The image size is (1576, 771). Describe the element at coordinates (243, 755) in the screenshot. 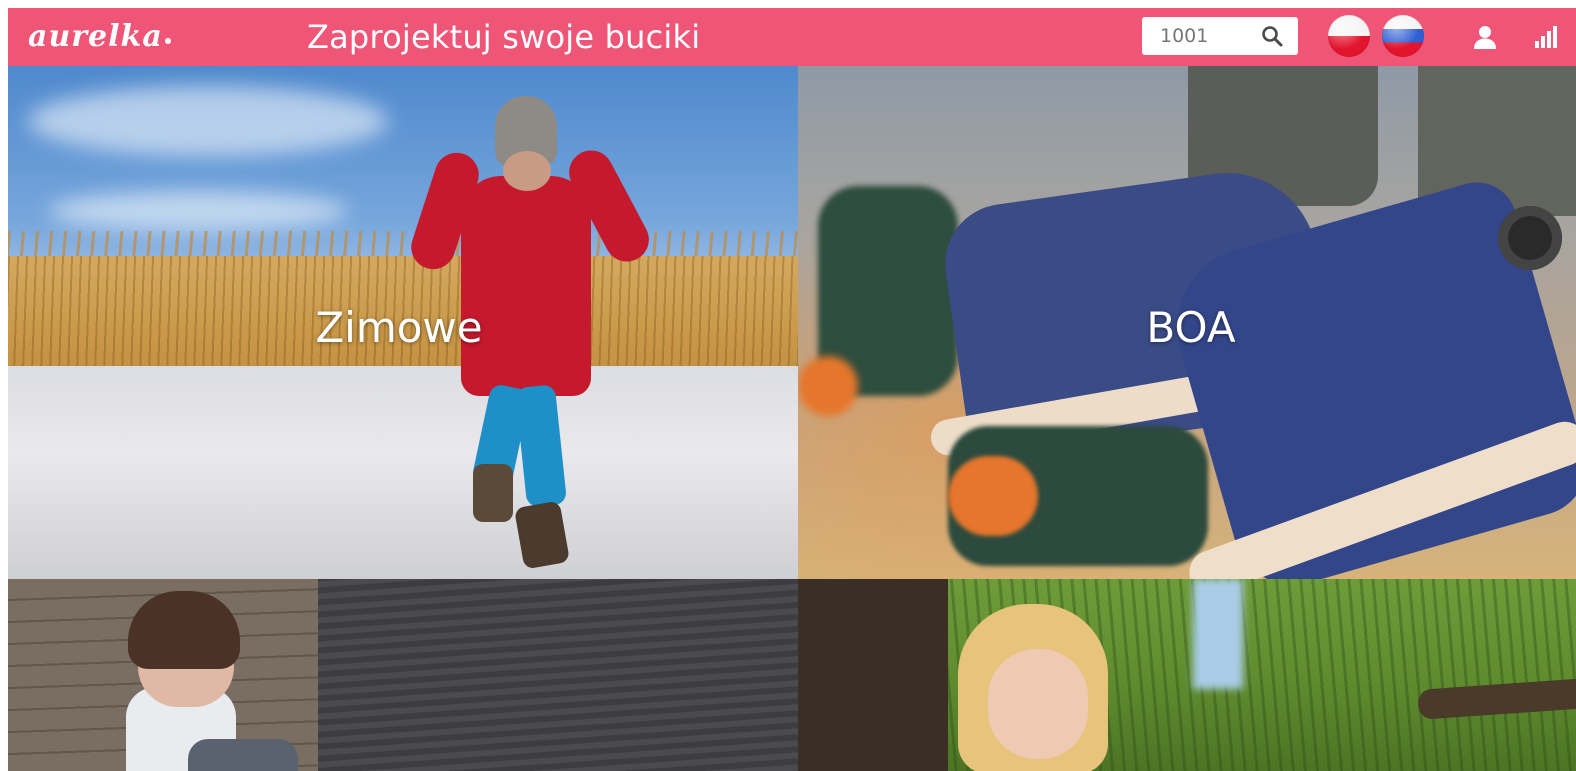

I see `blanket` at that location.